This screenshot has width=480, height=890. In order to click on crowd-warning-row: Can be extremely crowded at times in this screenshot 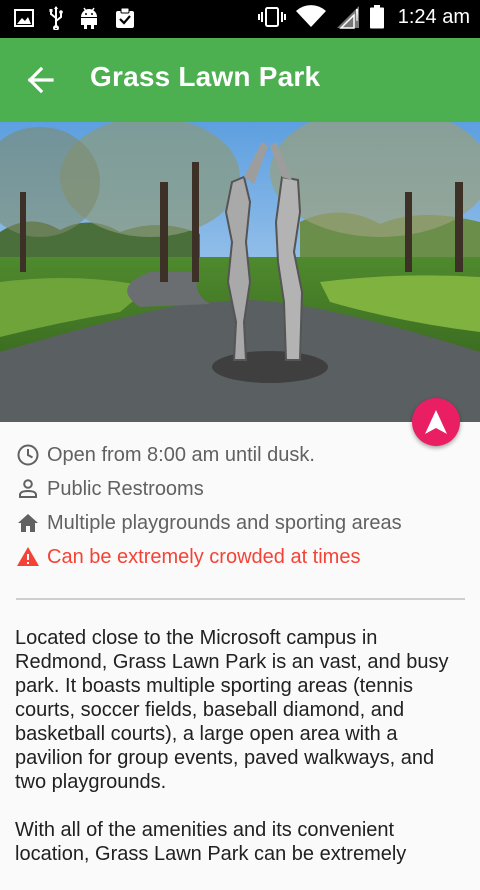, I will do `click(240, 557)`.